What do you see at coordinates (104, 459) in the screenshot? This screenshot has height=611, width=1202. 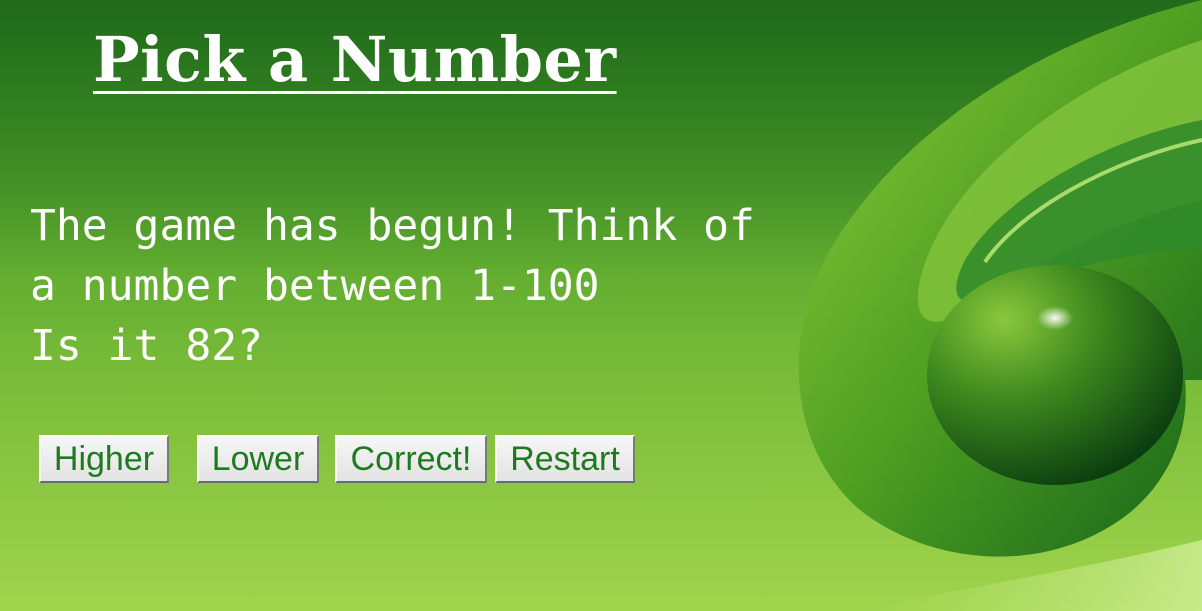 I see `higher-button: Higher` at bounding box center [104, 459].